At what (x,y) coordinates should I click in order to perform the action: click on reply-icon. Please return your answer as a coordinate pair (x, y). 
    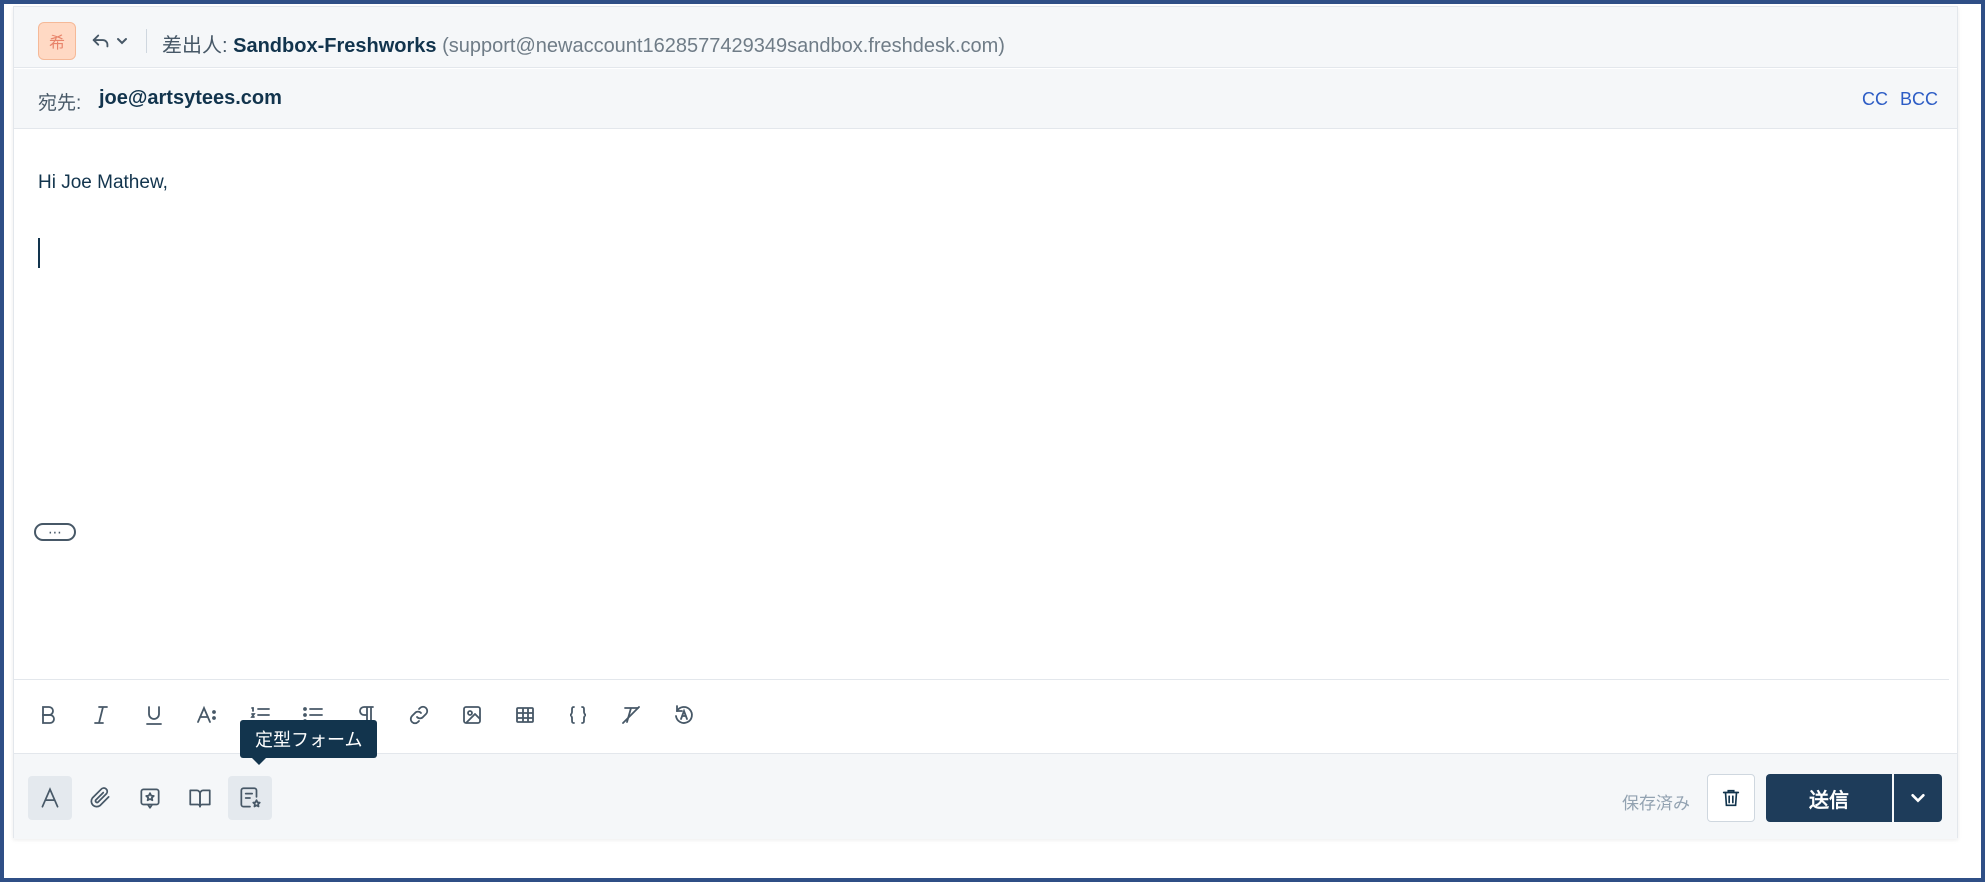
    Looking at the image, I should click on (100, 41).